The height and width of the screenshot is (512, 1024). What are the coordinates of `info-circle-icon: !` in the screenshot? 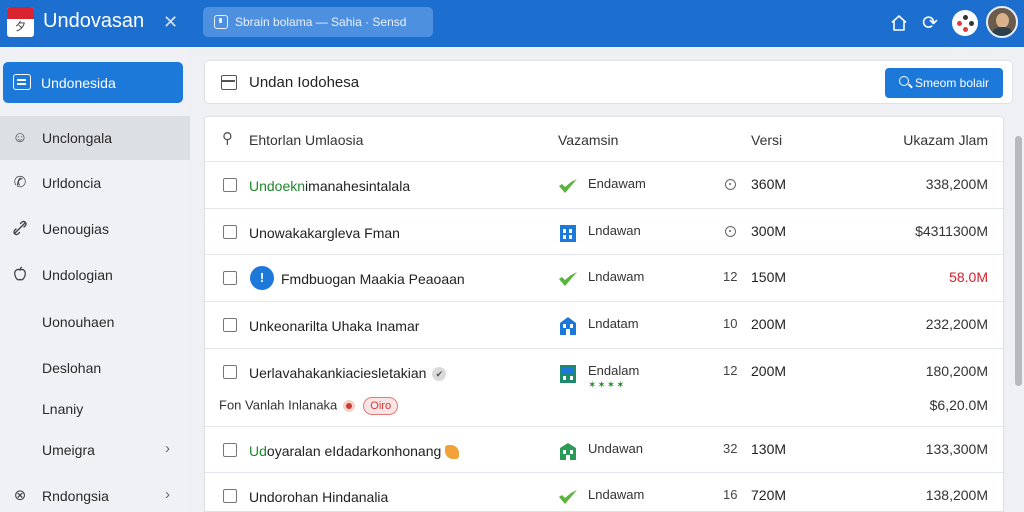 It's located at (262, 278).